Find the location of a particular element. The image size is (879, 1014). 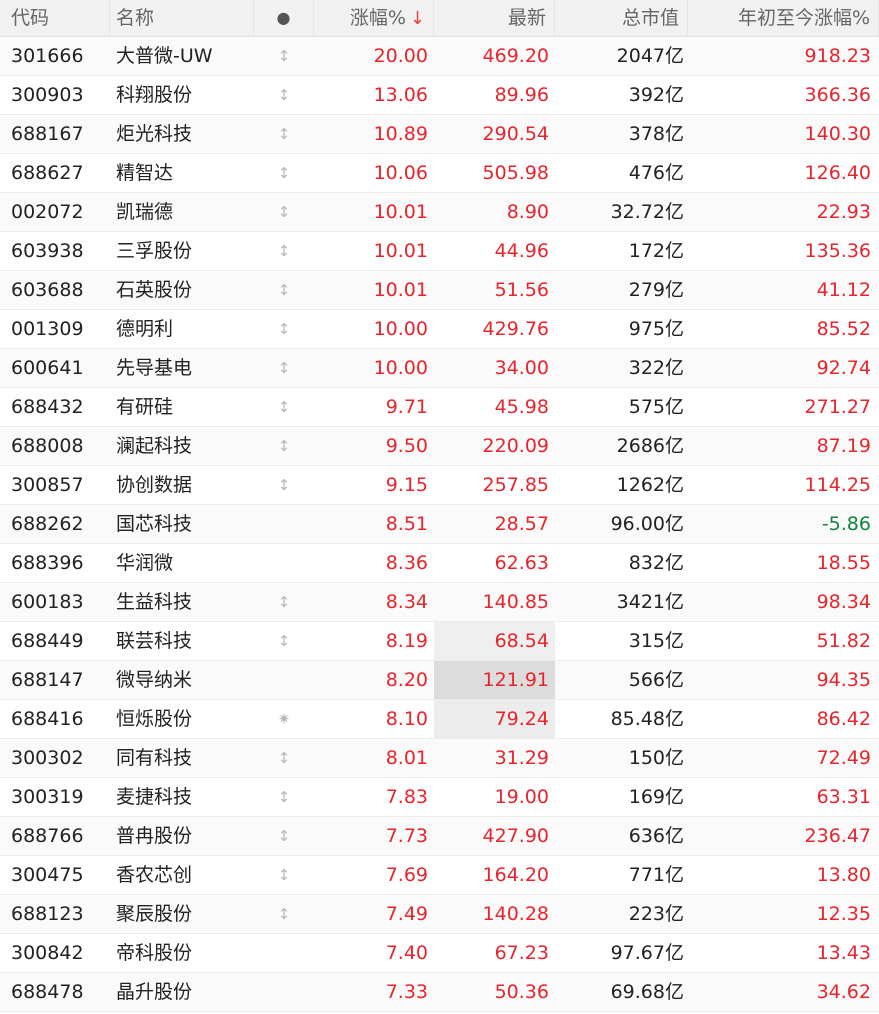

table-row: 688123 聚辰股份 ↕ 7.49 140.28 223亿 12.35 is located at coordinates (439, 914).